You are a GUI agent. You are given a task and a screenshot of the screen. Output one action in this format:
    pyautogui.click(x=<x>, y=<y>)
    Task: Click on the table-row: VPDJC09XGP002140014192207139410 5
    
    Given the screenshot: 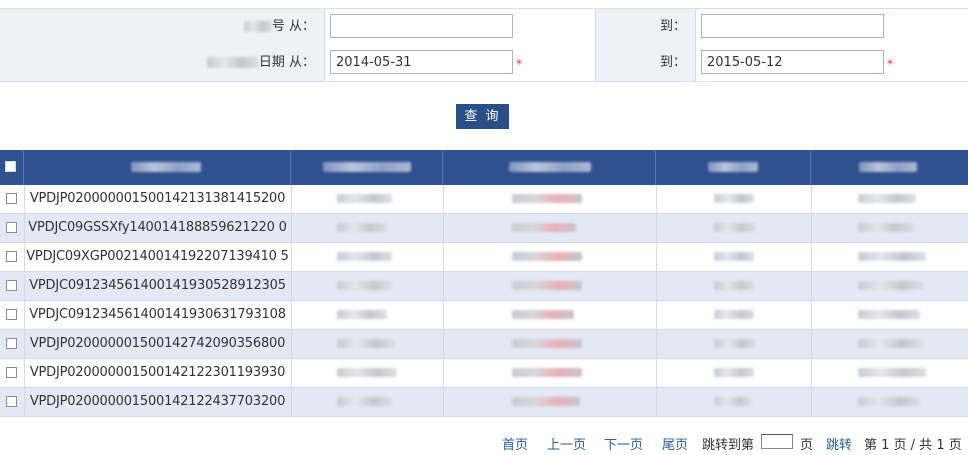 What is the action you would take?
    pyautogui.click(x=484, y=257)
    